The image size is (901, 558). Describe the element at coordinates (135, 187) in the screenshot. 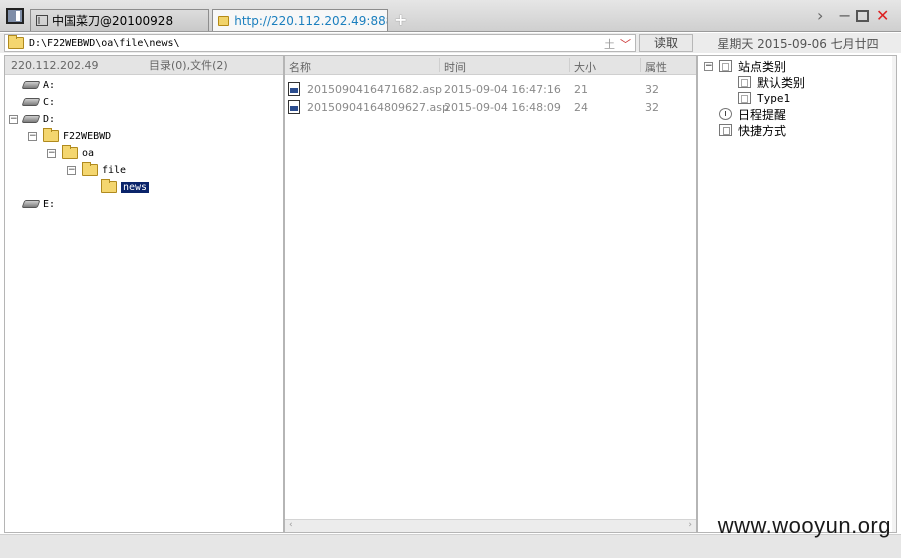

I see `tree-item-label: news` at that location.